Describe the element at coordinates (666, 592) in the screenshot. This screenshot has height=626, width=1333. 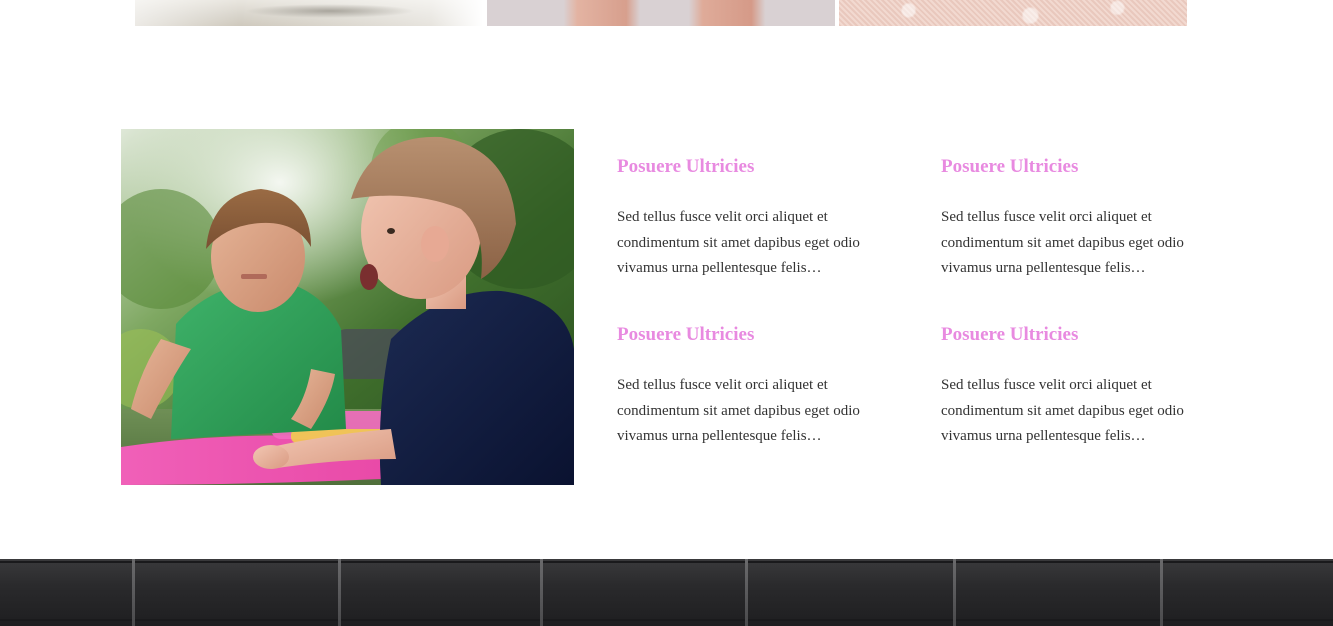
I see `footer-background` at that location.